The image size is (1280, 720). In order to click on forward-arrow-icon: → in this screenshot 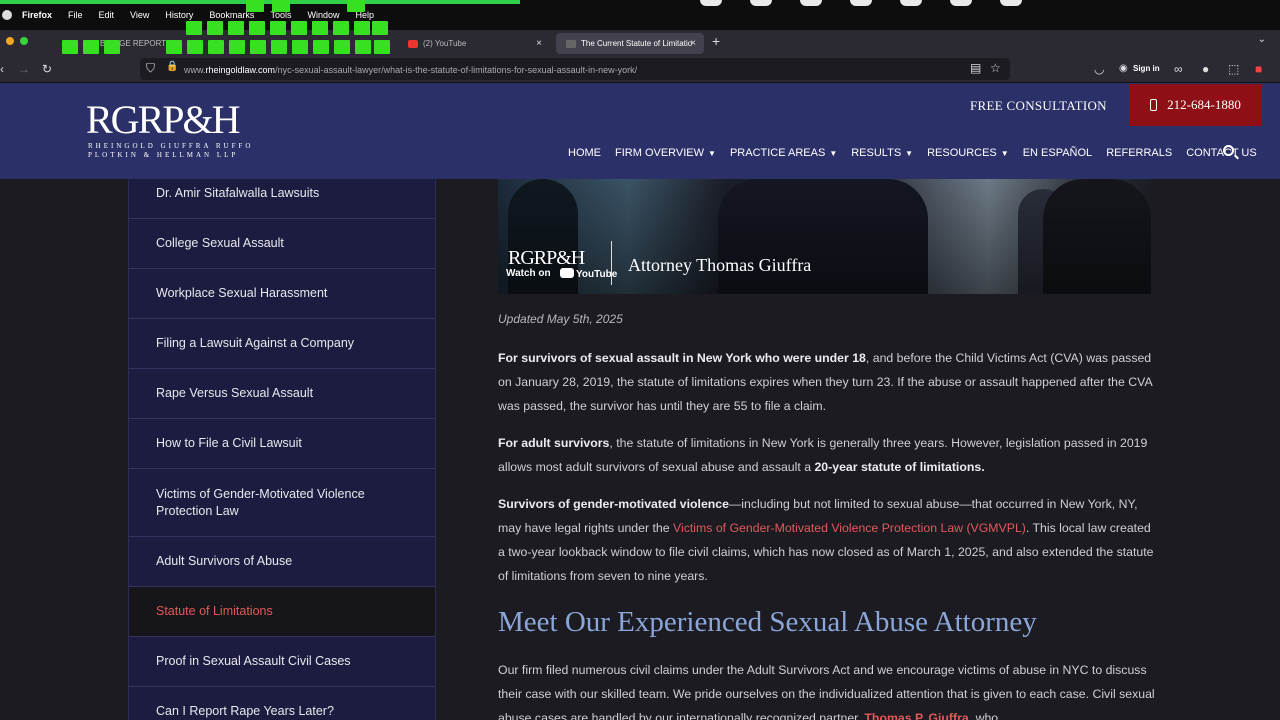, I will do `click(24, 69)`.